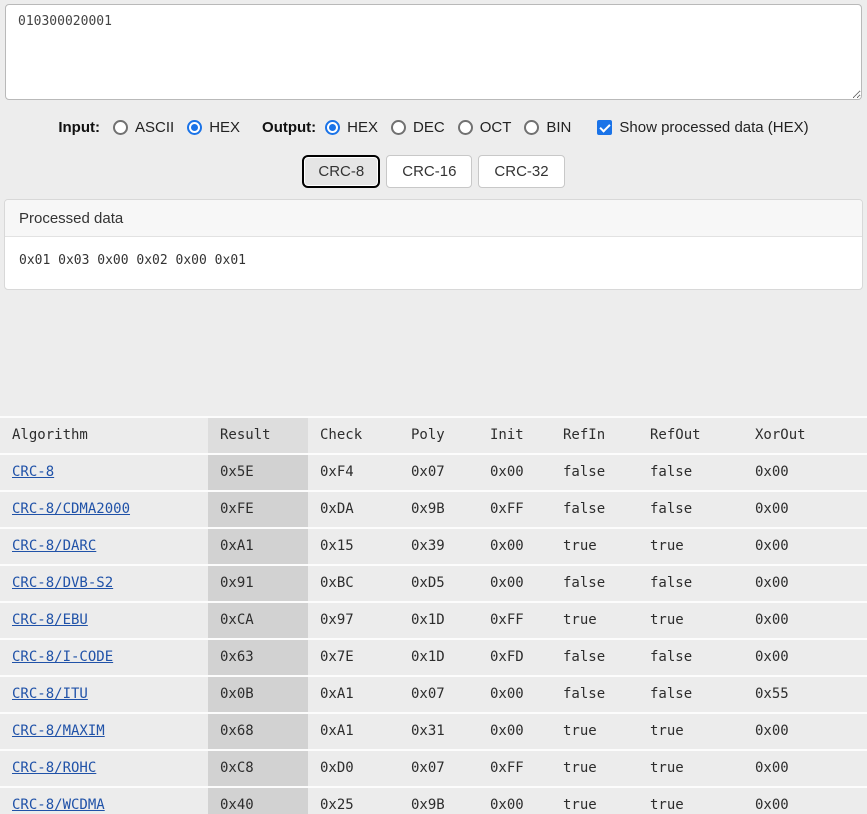 The height and width of the screenshot is (814, 867). What do you see at coordinates (50, 620) in the screenshot?
I see `algorithm-link: CRC-8/EBU` at bounding box center [50, 620].